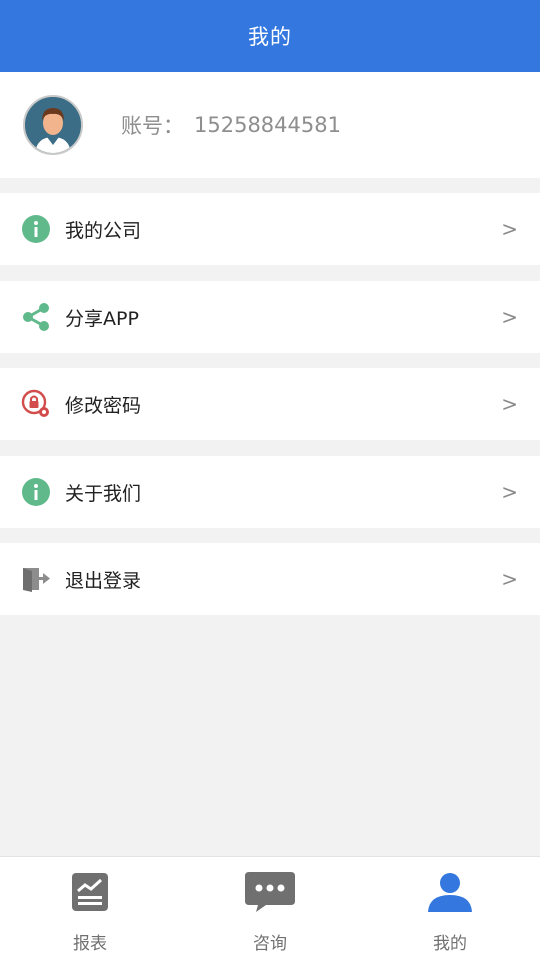 This screenshot has width=540, height=960. I want to click on menu-item-about-us: 关于我们 >, so click(270, 492).